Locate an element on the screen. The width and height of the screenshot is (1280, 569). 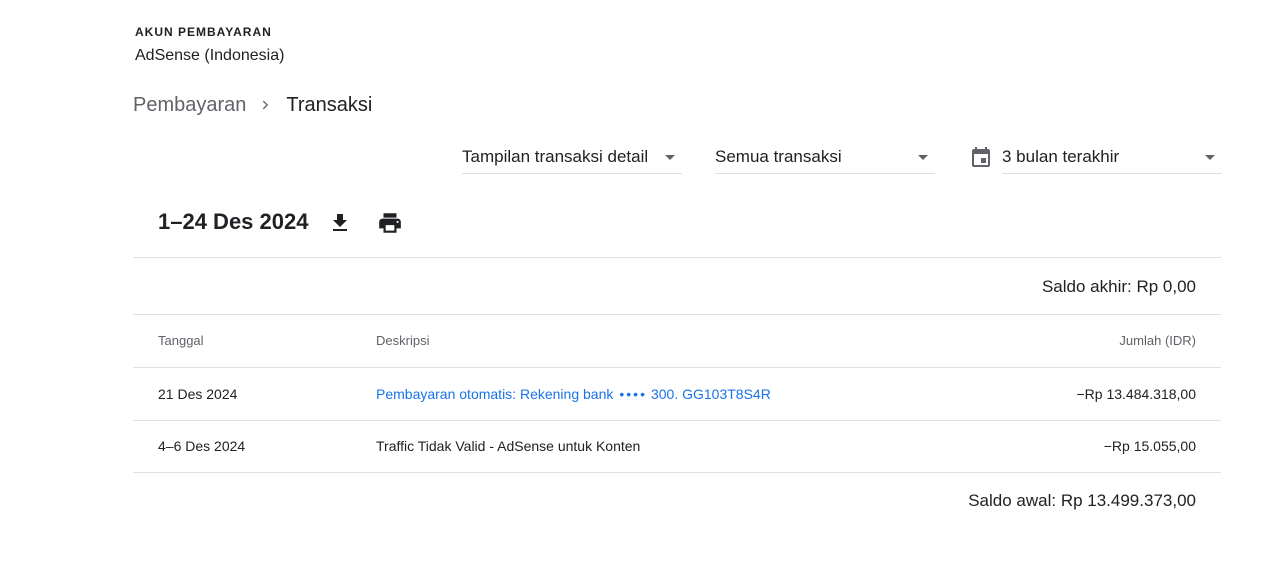
breadcrumb-payments-link: Pembayaran is located at coordinates (189, 105).